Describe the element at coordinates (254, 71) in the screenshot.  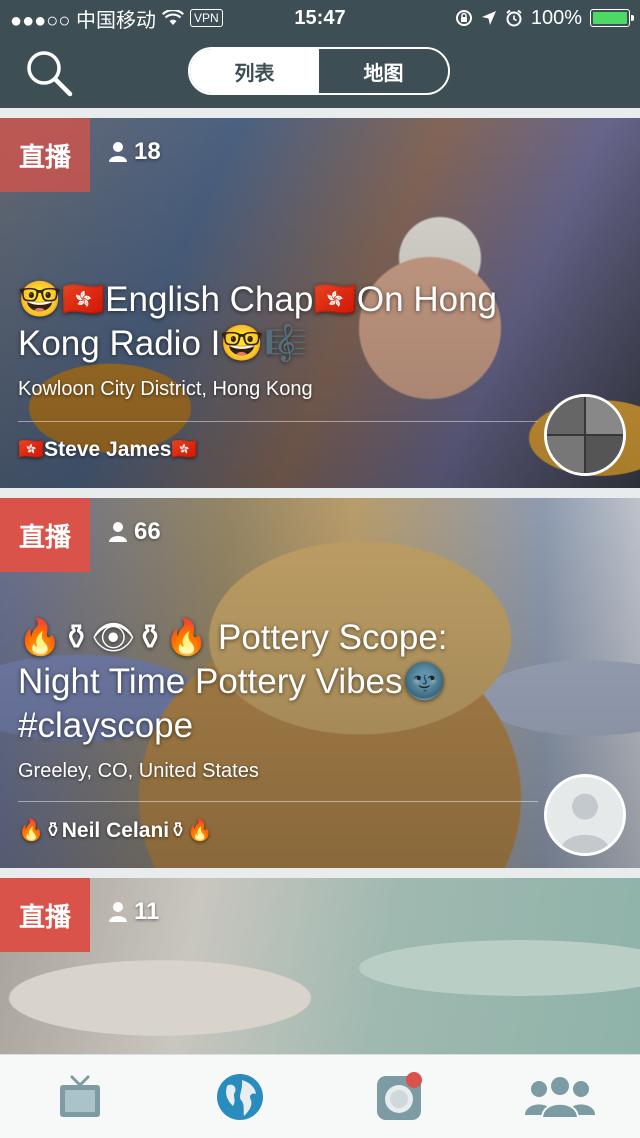
I see `segment-list-tab: 列表` at that location.